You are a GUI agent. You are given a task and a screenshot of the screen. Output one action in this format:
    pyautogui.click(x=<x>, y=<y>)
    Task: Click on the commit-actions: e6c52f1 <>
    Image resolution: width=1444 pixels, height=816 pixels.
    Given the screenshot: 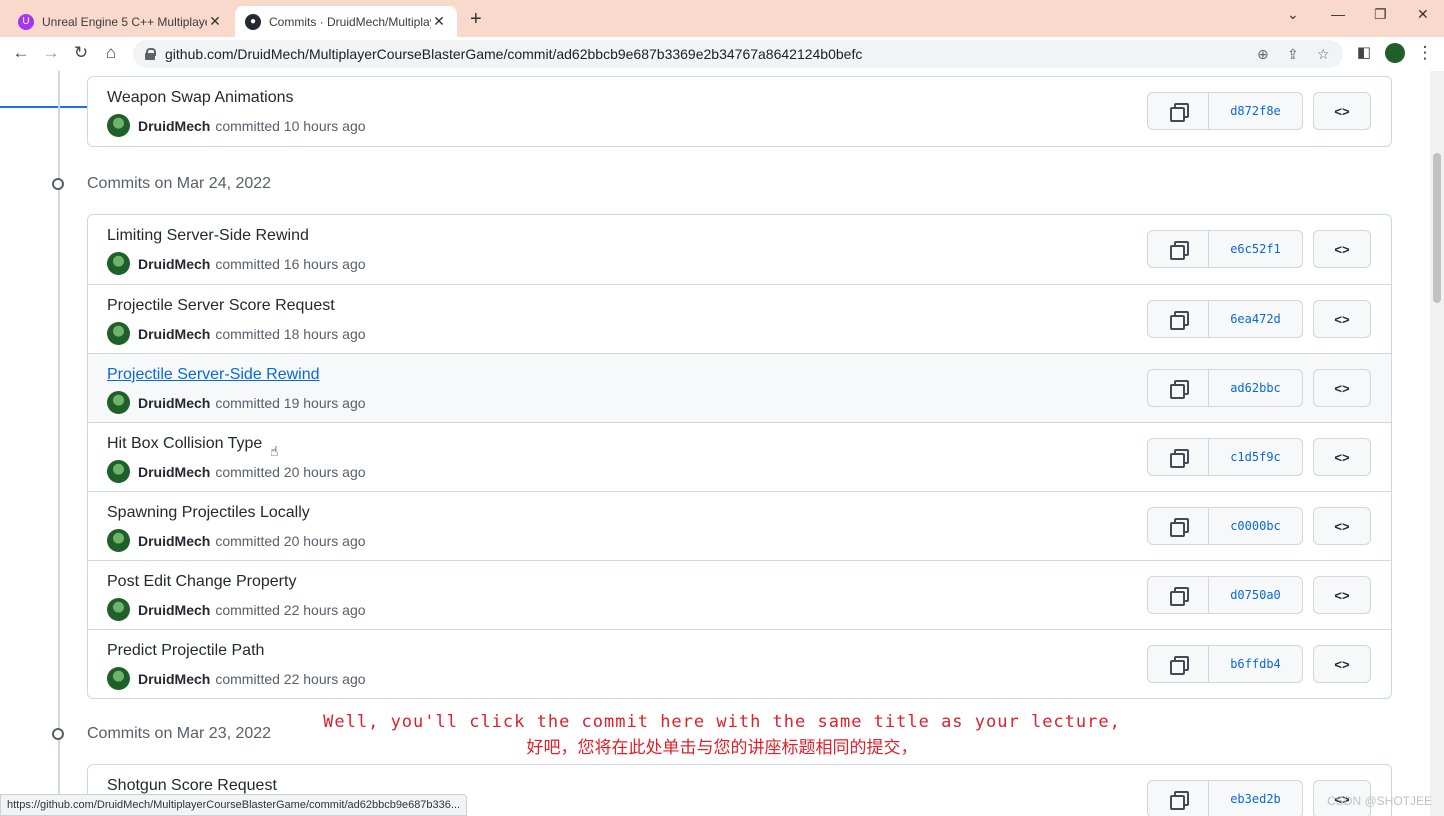 What is the action you would take?
    pyautogui.click(x=1259, y=249)
    